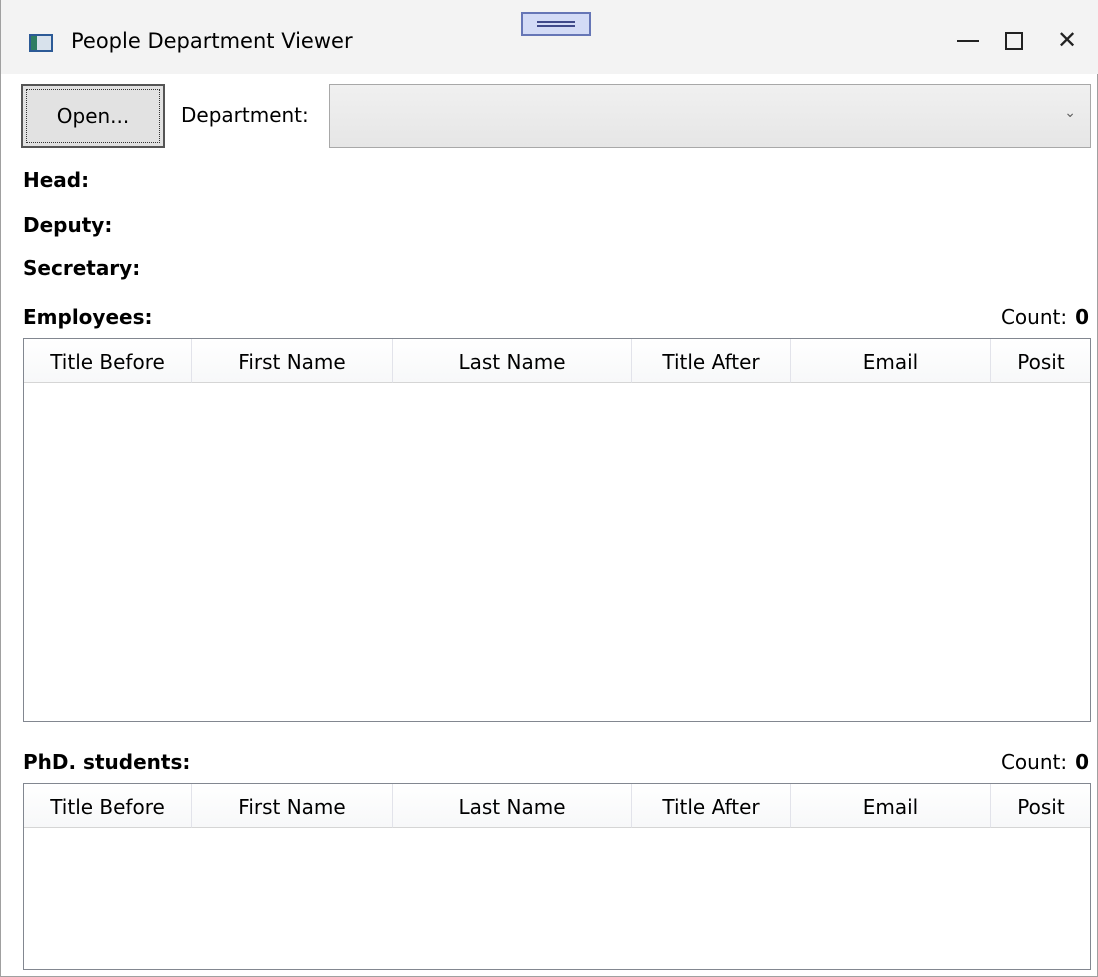 The image size is (1098, 977). I want to click on phd-students-count-value: 0, so click(1082, 762).